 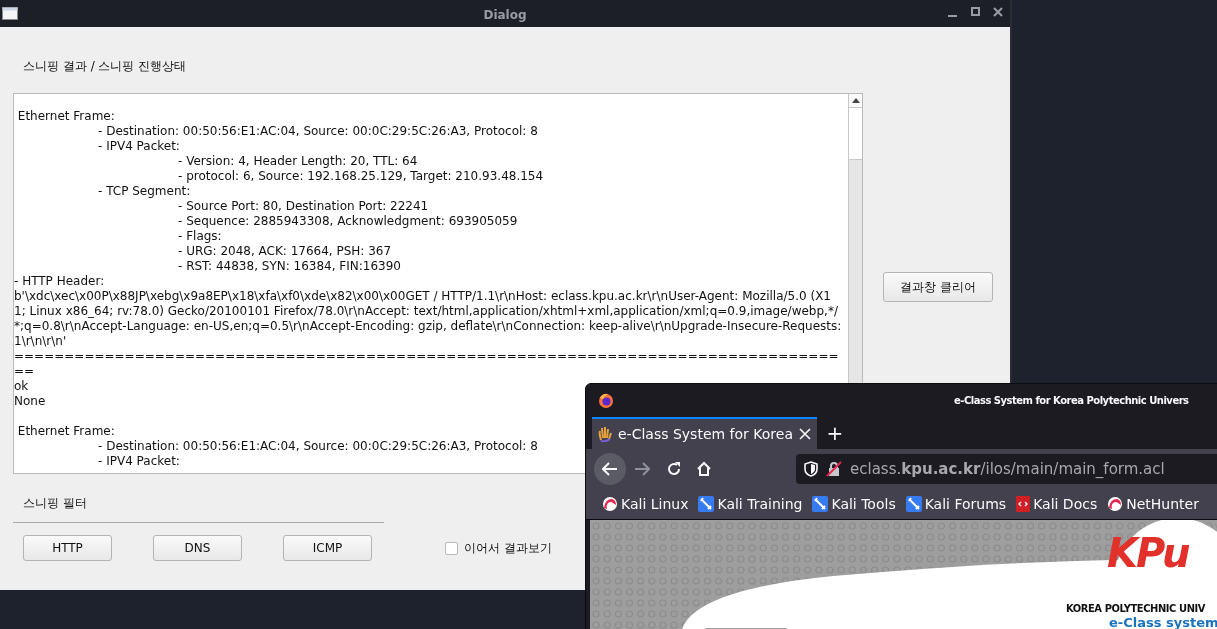 What do you see at coordinates (451, 548) in the screenshot?
I see `checkbox` at bounding box center [451, 548].